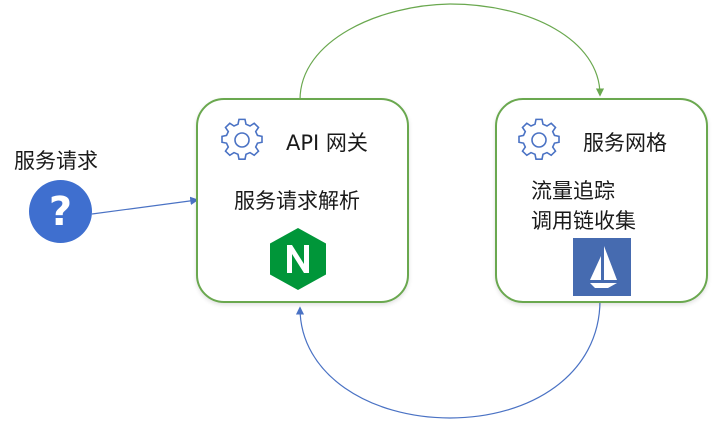 The width and height of the screenshot is (713, 422). I want to click on istio-logo, so click(602, 267).